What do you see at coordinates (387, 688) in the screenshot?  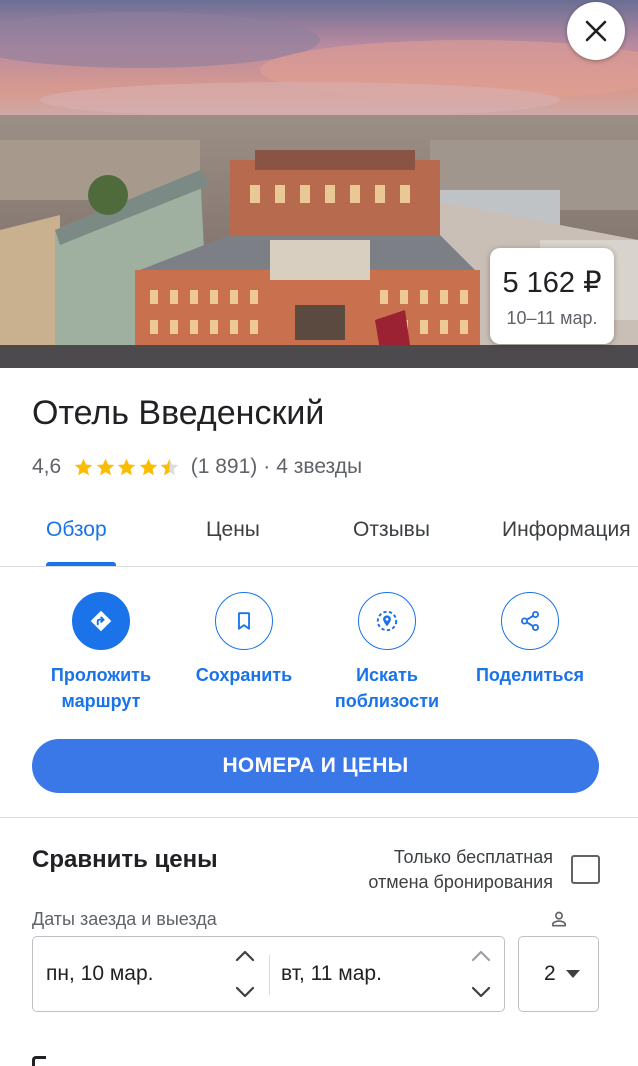 I see `nearby-label: Искать поблизости` at bounding box center [387, 688].